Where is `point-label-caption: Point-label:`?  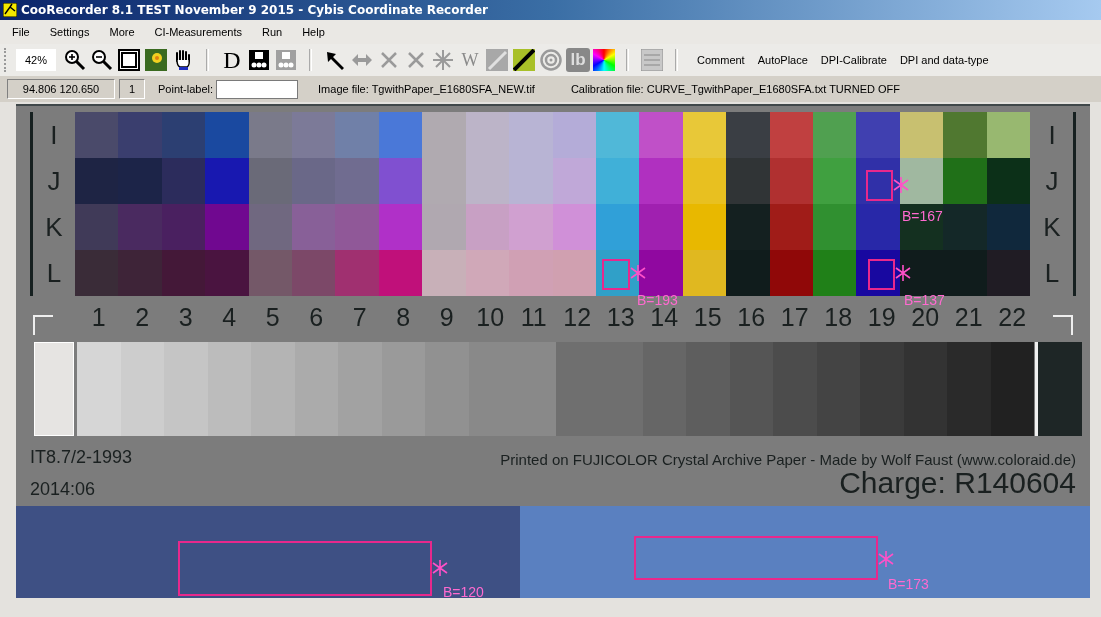
point-label-caption: Point-label: is located at coordinates (186, 89).